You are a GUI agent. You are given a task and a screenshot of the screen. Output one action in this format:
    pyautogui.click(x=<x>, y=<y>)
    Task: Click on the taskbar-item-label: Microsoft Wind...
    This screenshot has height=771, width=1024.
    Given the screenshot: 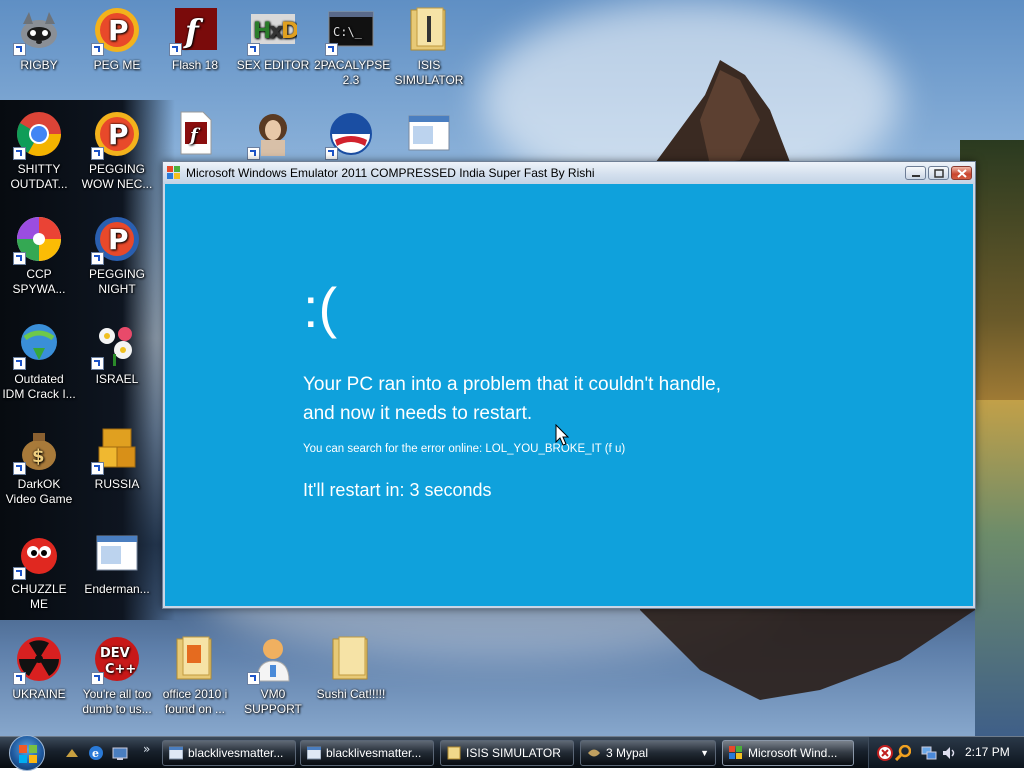 What is the action you would take?
    pyautogui.click(x=793, y=753)
    